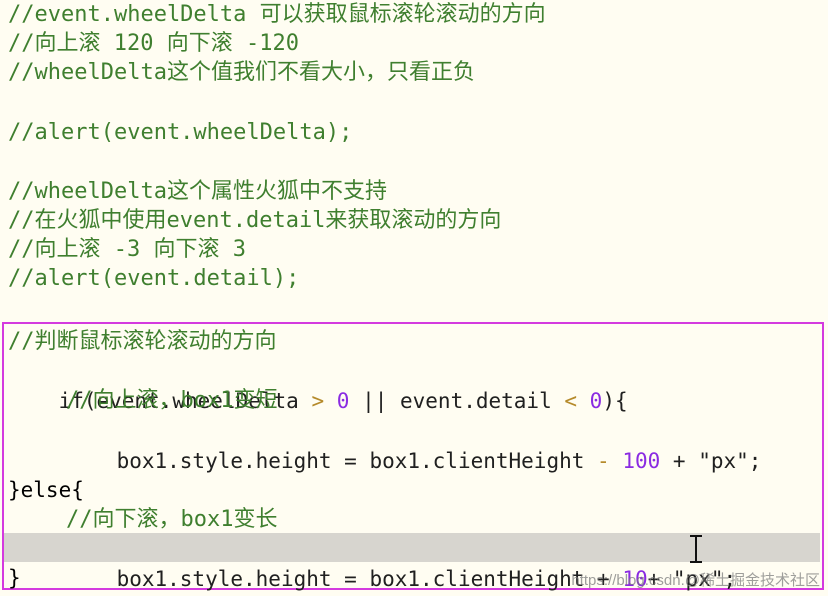 The image size is (828, 596). Describe the element at coordinates (357, 461) in the screenshot. I see `code-token: box1.style.height = box1.clientHeight` at that location.